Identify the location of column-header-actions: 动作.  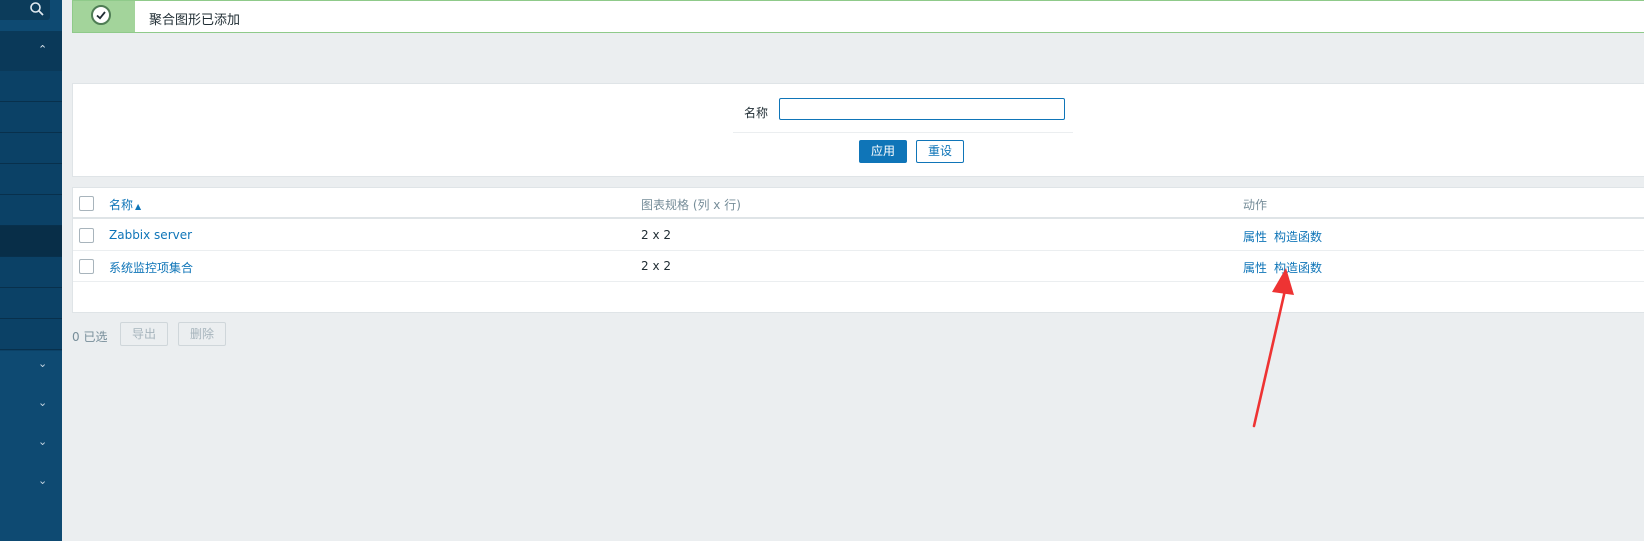
(1255, 205).